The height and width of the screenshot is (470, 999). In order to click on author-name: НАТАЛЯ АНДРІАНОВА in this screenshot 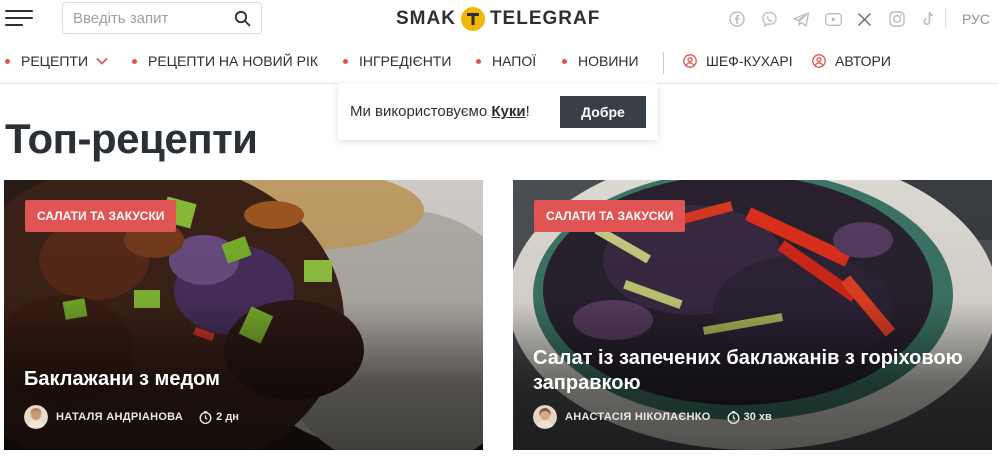, I will do `click(119, 417)`.